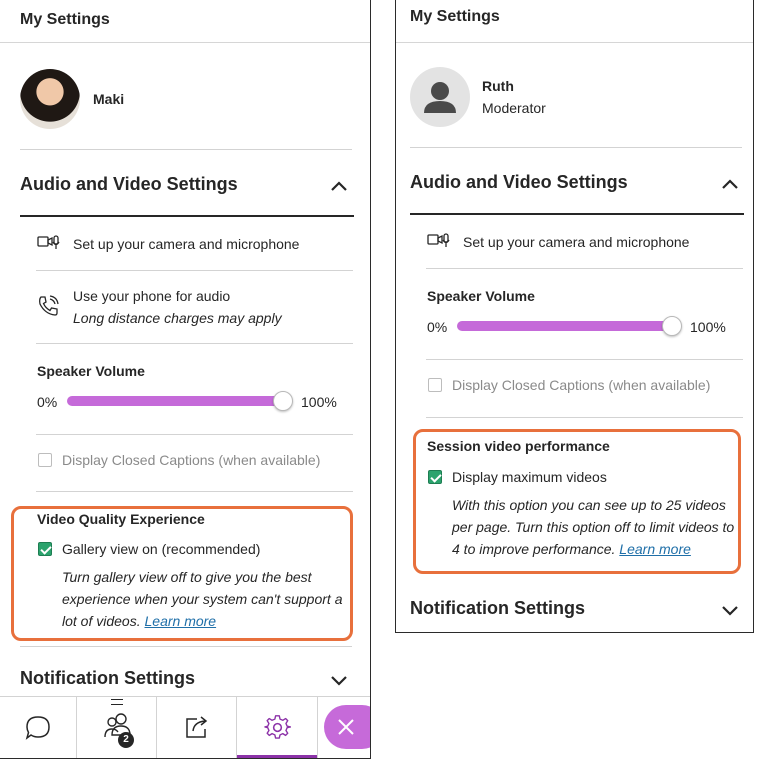  I want to click on participants-badge: 2, so click(126, 740).